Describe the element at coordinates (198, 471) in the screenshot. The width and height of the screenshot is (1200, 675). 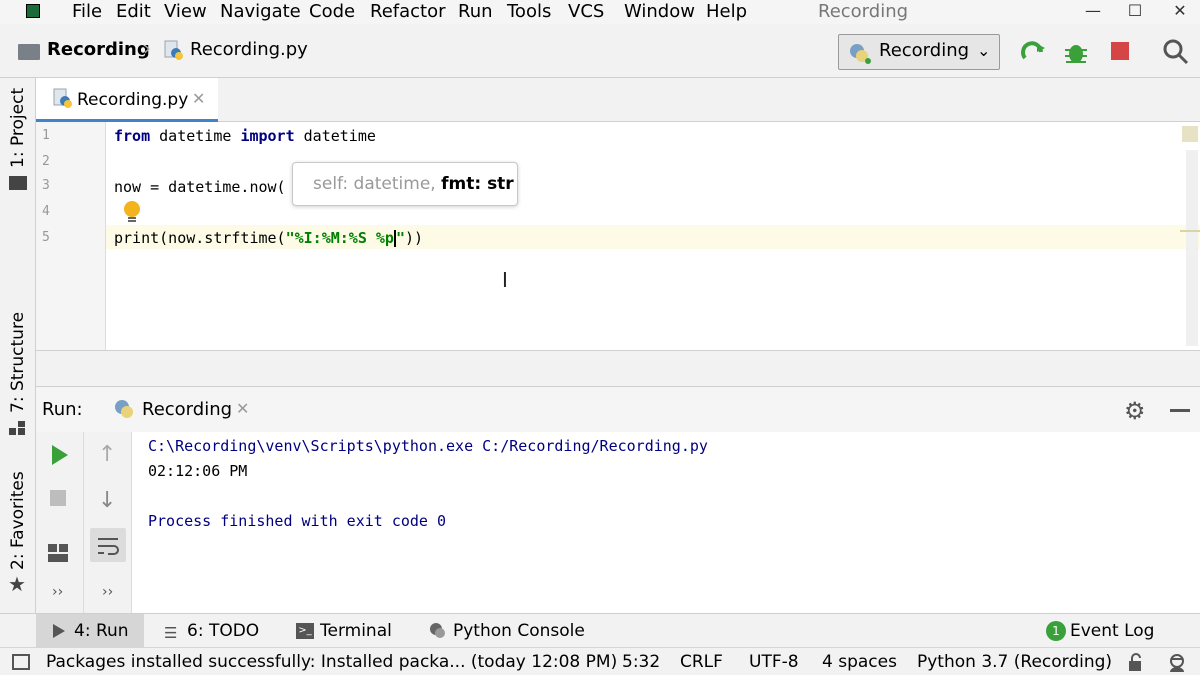
I see `console-line: 02:12:06 PM` at that location.